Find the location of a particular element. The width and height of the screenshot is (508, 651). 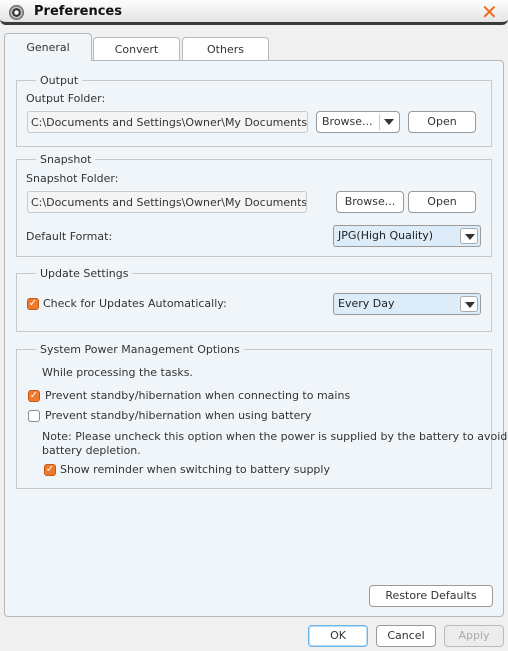

tab-convert: Convert is located at coordinates (136, 49).